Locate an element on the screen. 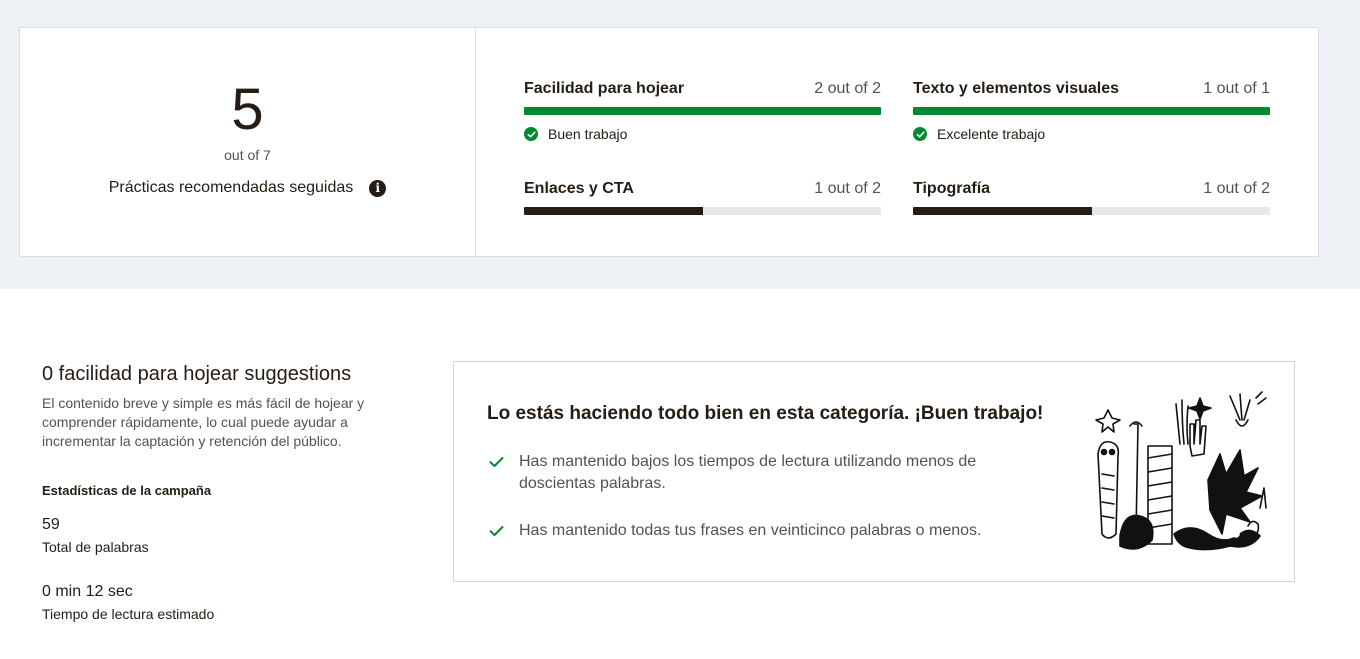 This screenshot has width=1360, height=659. info-icon: i is located at coordinates (378, 188).